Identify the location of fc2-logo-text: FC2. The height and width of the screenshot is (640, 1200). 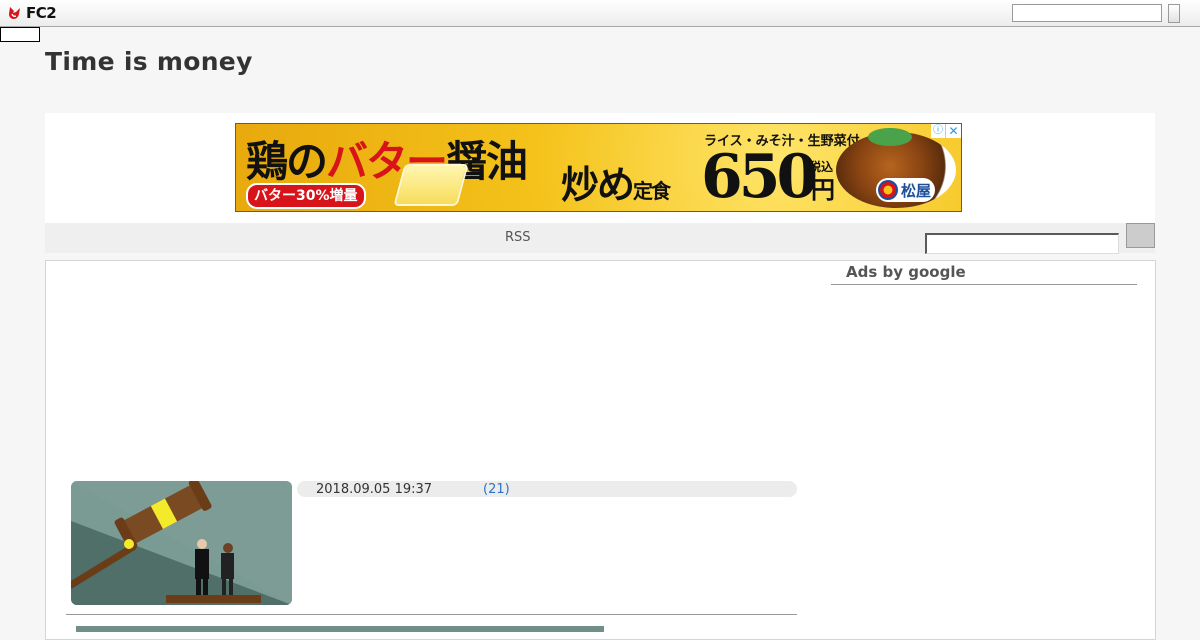
(41, 13).